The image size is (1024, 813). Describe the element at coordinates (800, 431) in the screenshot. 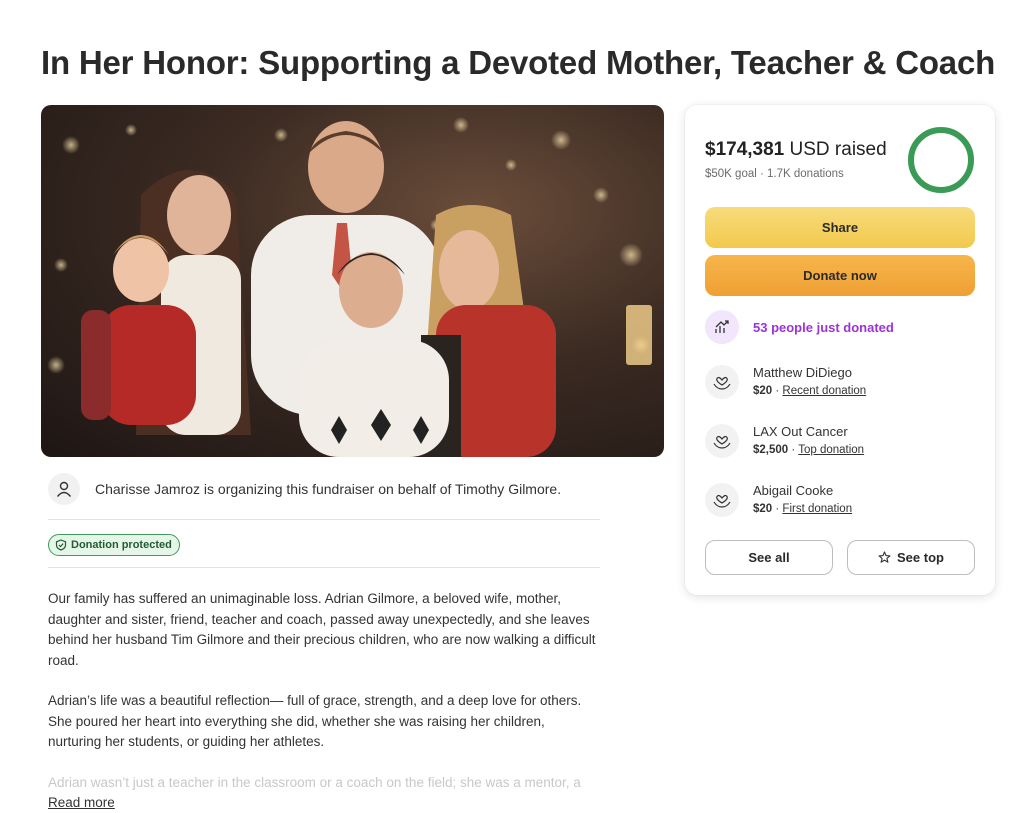

I see `donor-name: LAX Out Cancer` at that location.